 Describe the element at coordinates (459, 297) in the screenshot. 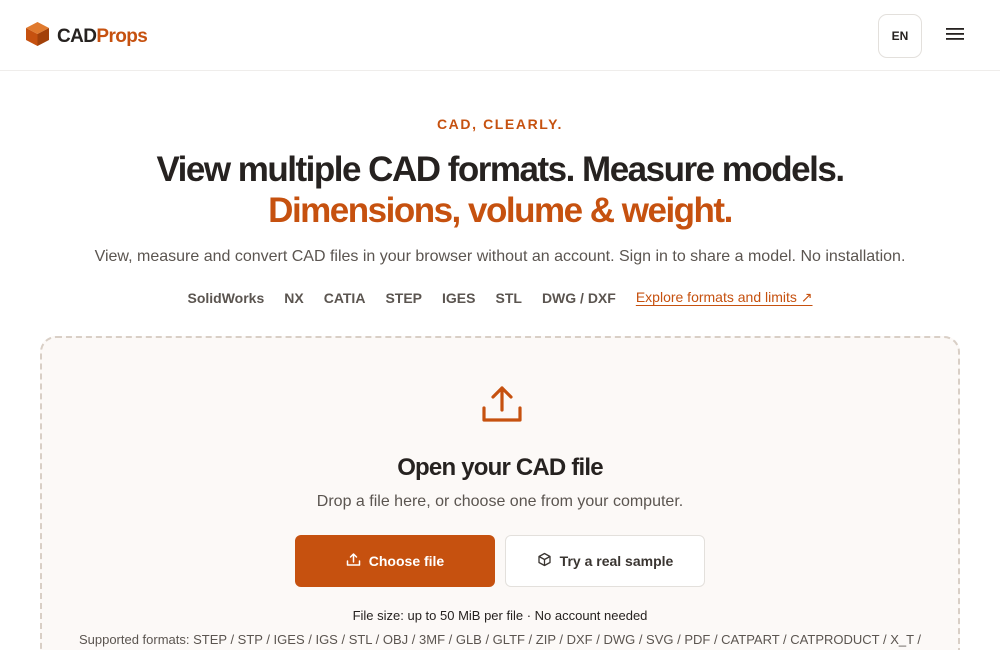

I see `format-iges: IGES` at that location.